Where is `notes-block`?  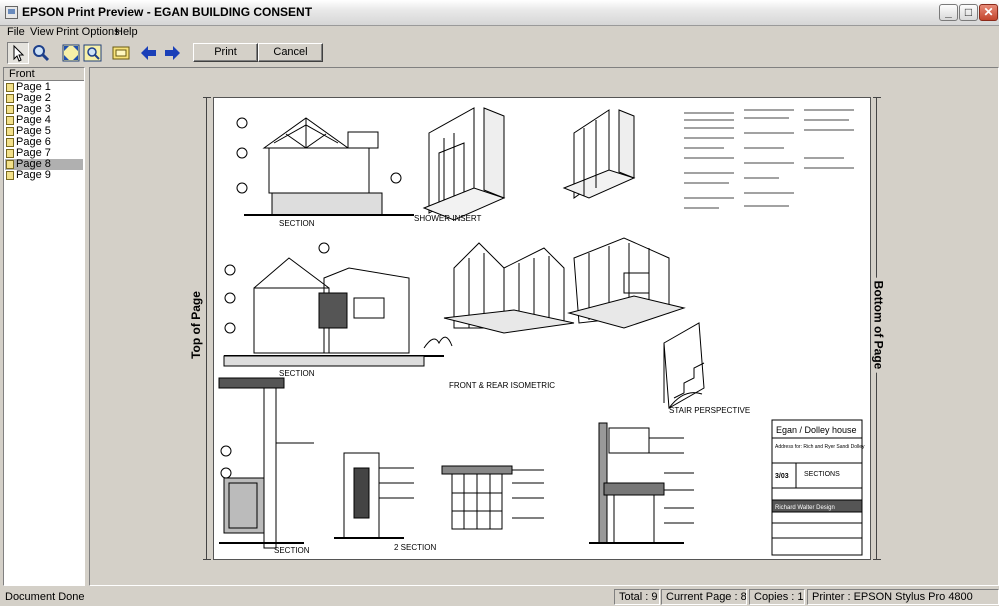 notes-block is located at coordinates (769, 159).